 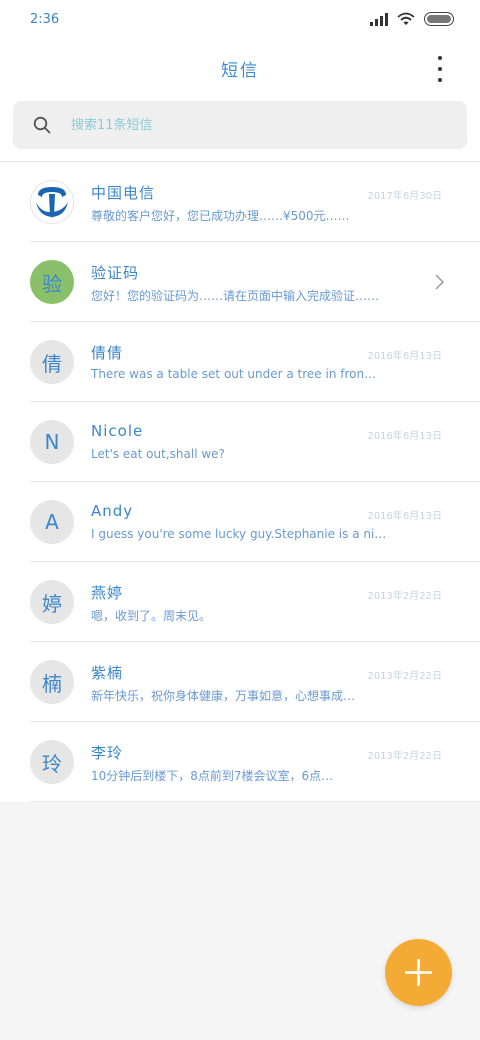 I want to click on avatar: A, so click(x=52, y=522).